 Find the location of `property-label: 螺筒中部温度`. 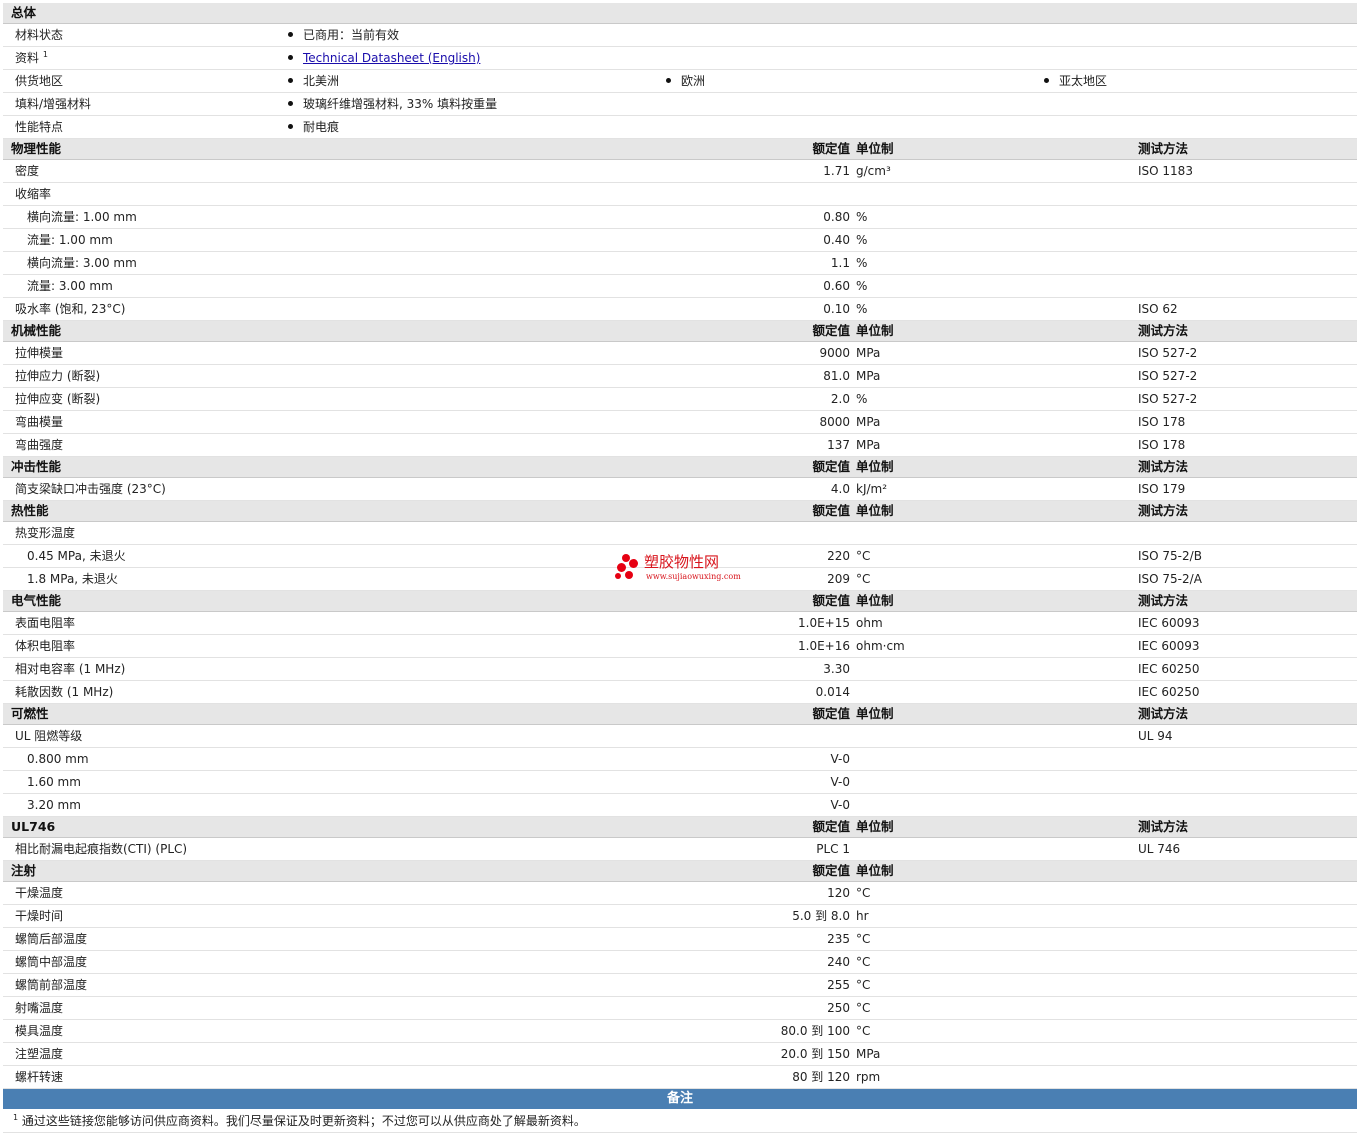

property-label: 螺筒中部温度 is located at coordinates (51, 962).